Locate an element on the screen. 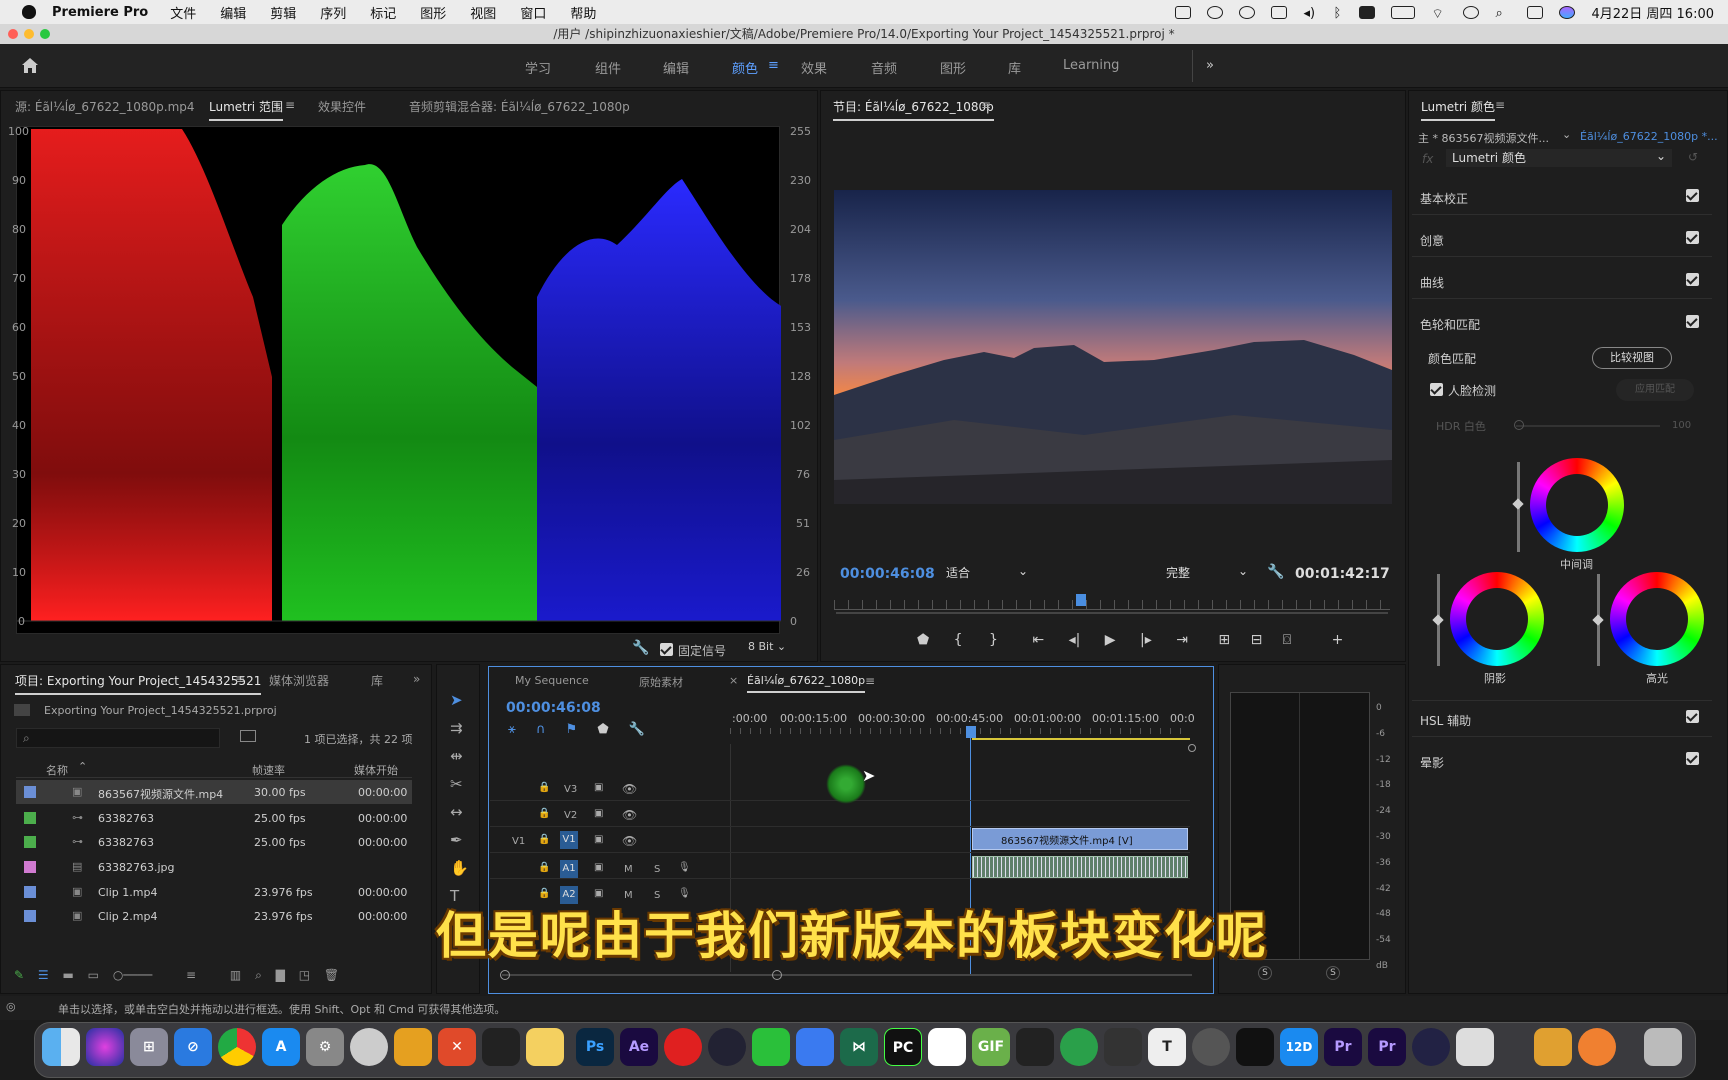  tab-lumetri-scopes: Lumetri 范围 is located at coordinates (246, 109).